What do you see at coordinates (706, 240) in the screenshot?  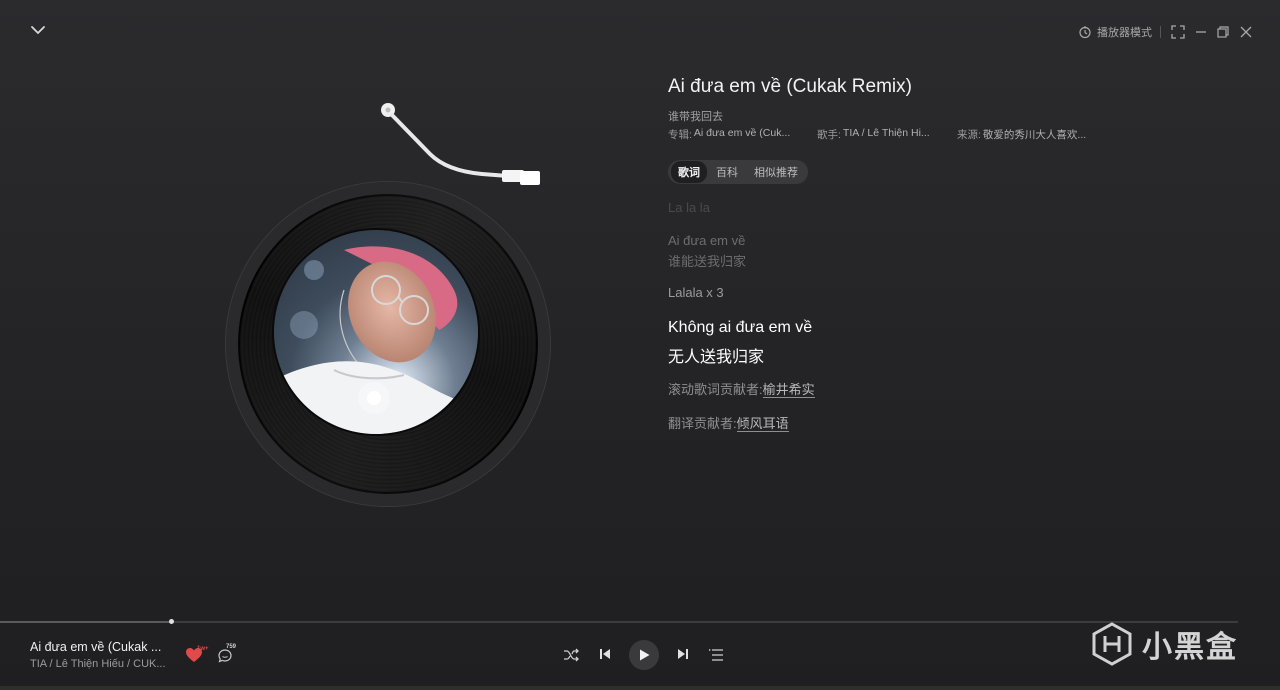 I see `lyric-line: Ai đưa em về` at bounding box center [706, 240].